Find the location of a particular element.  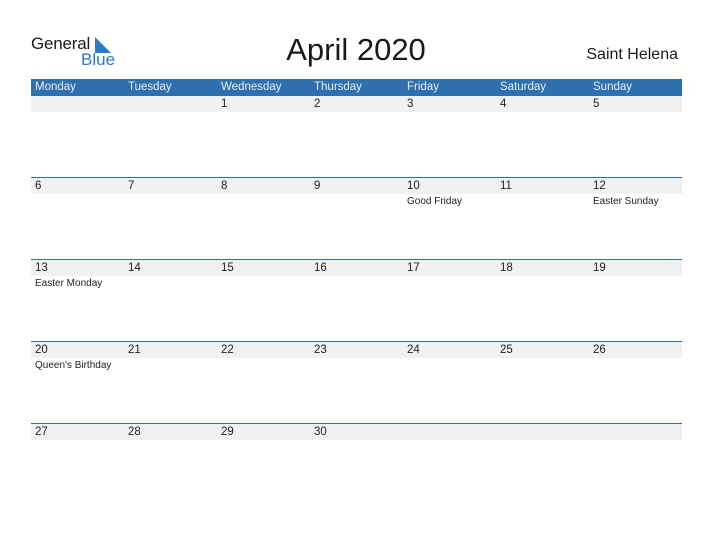

day-number: 2 is located at coordinates (317, 104).